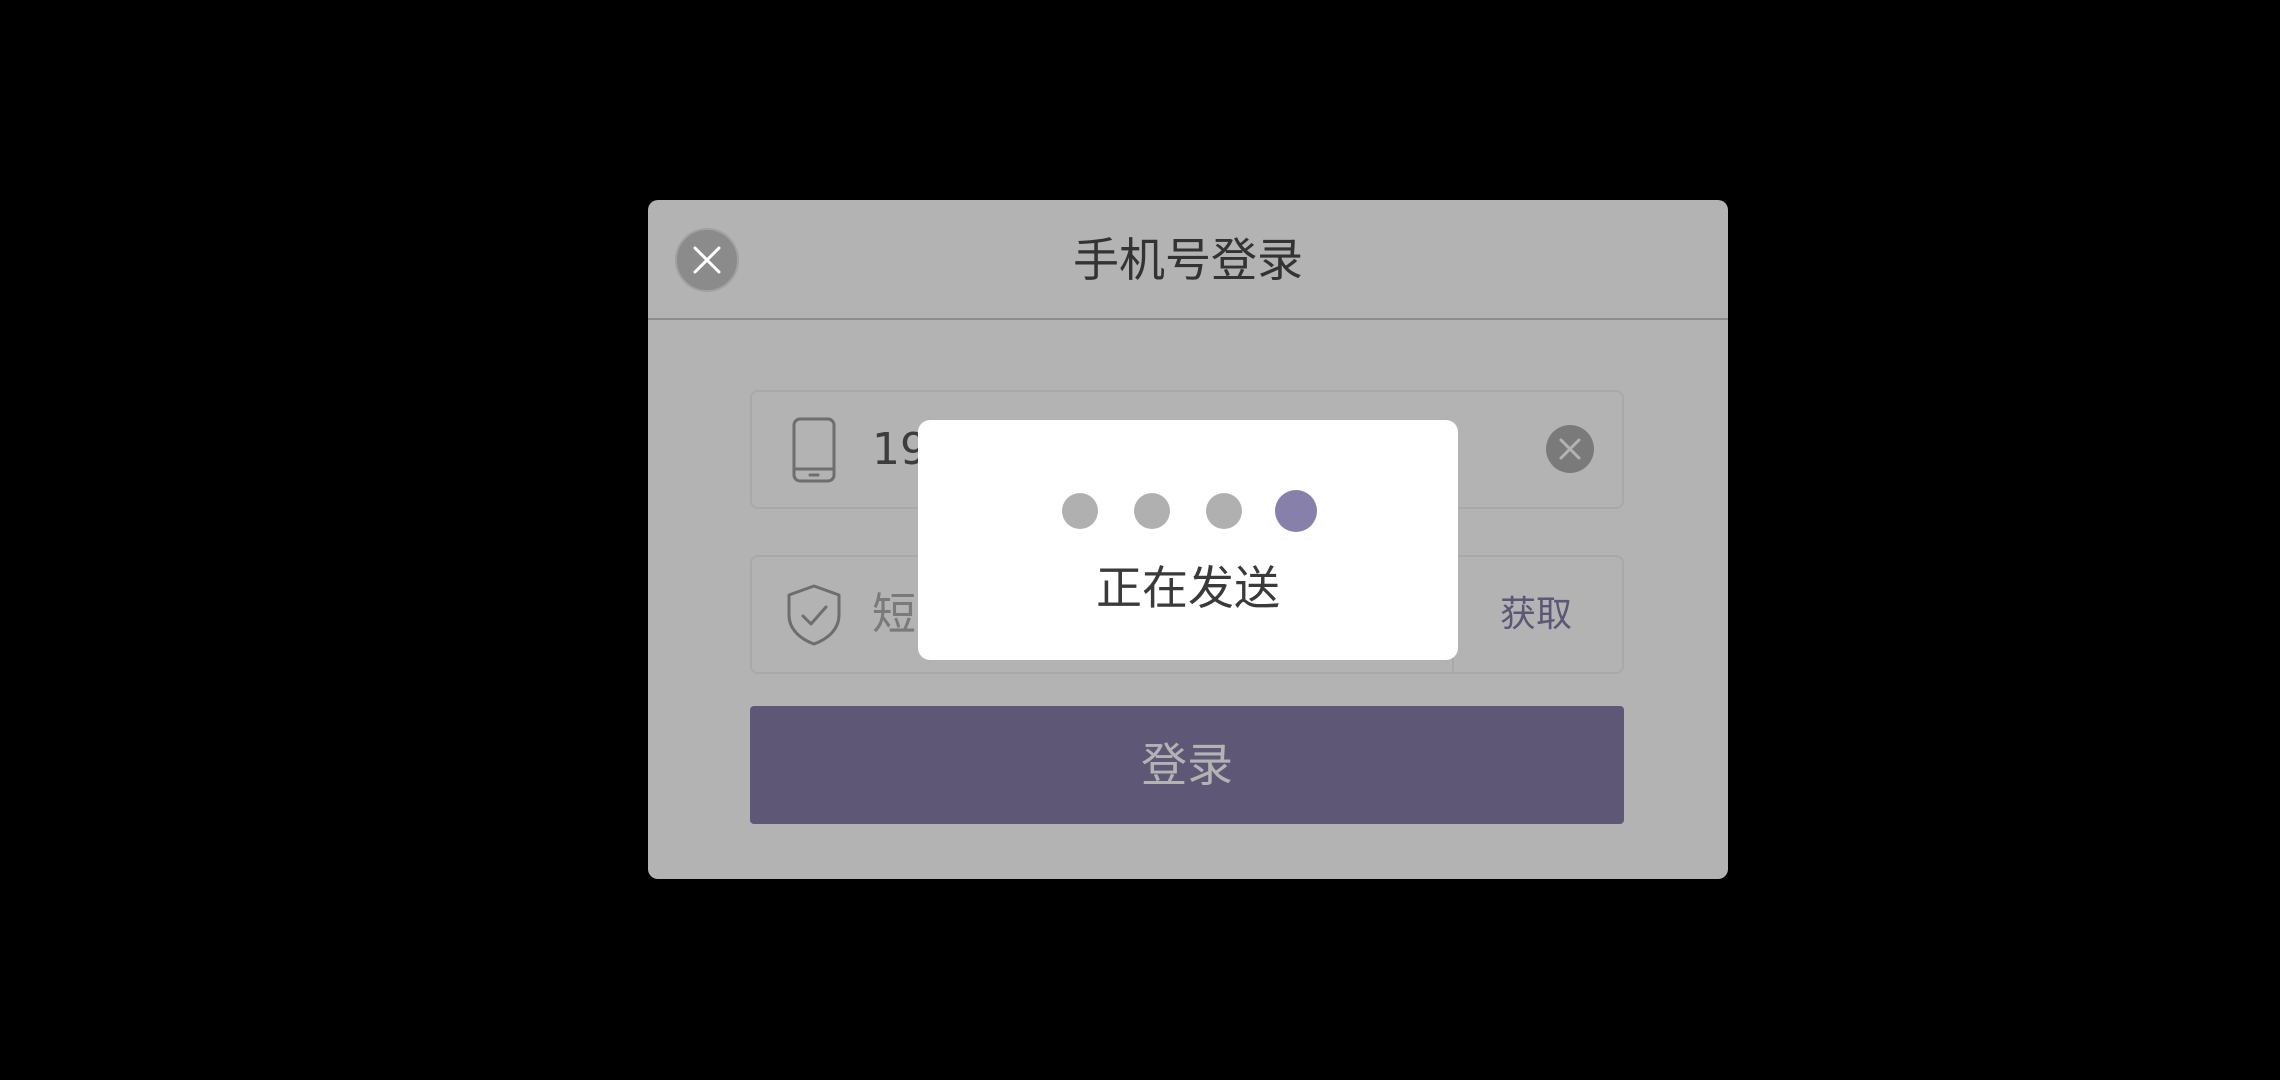  What do you see at coordinates (814, 450) in the screenshot?
I see `smartphone-icon` at bounding box center [814, 450].